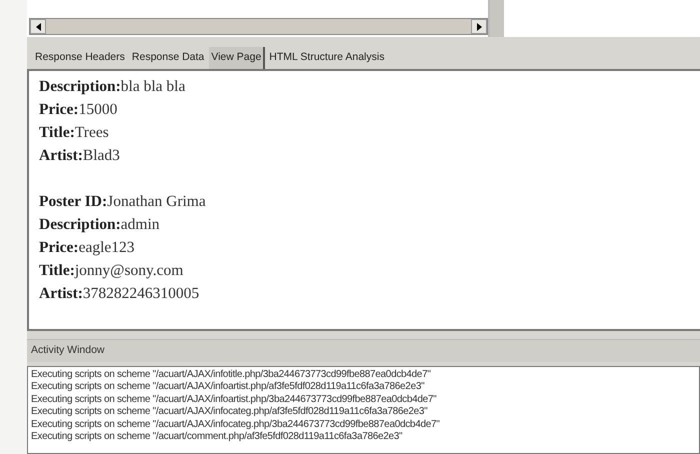 This screenshot has height=454, width=700. Describe the element at coordinates (80, 58) in the screenshot. I see `tab: Response Headers` at that location.